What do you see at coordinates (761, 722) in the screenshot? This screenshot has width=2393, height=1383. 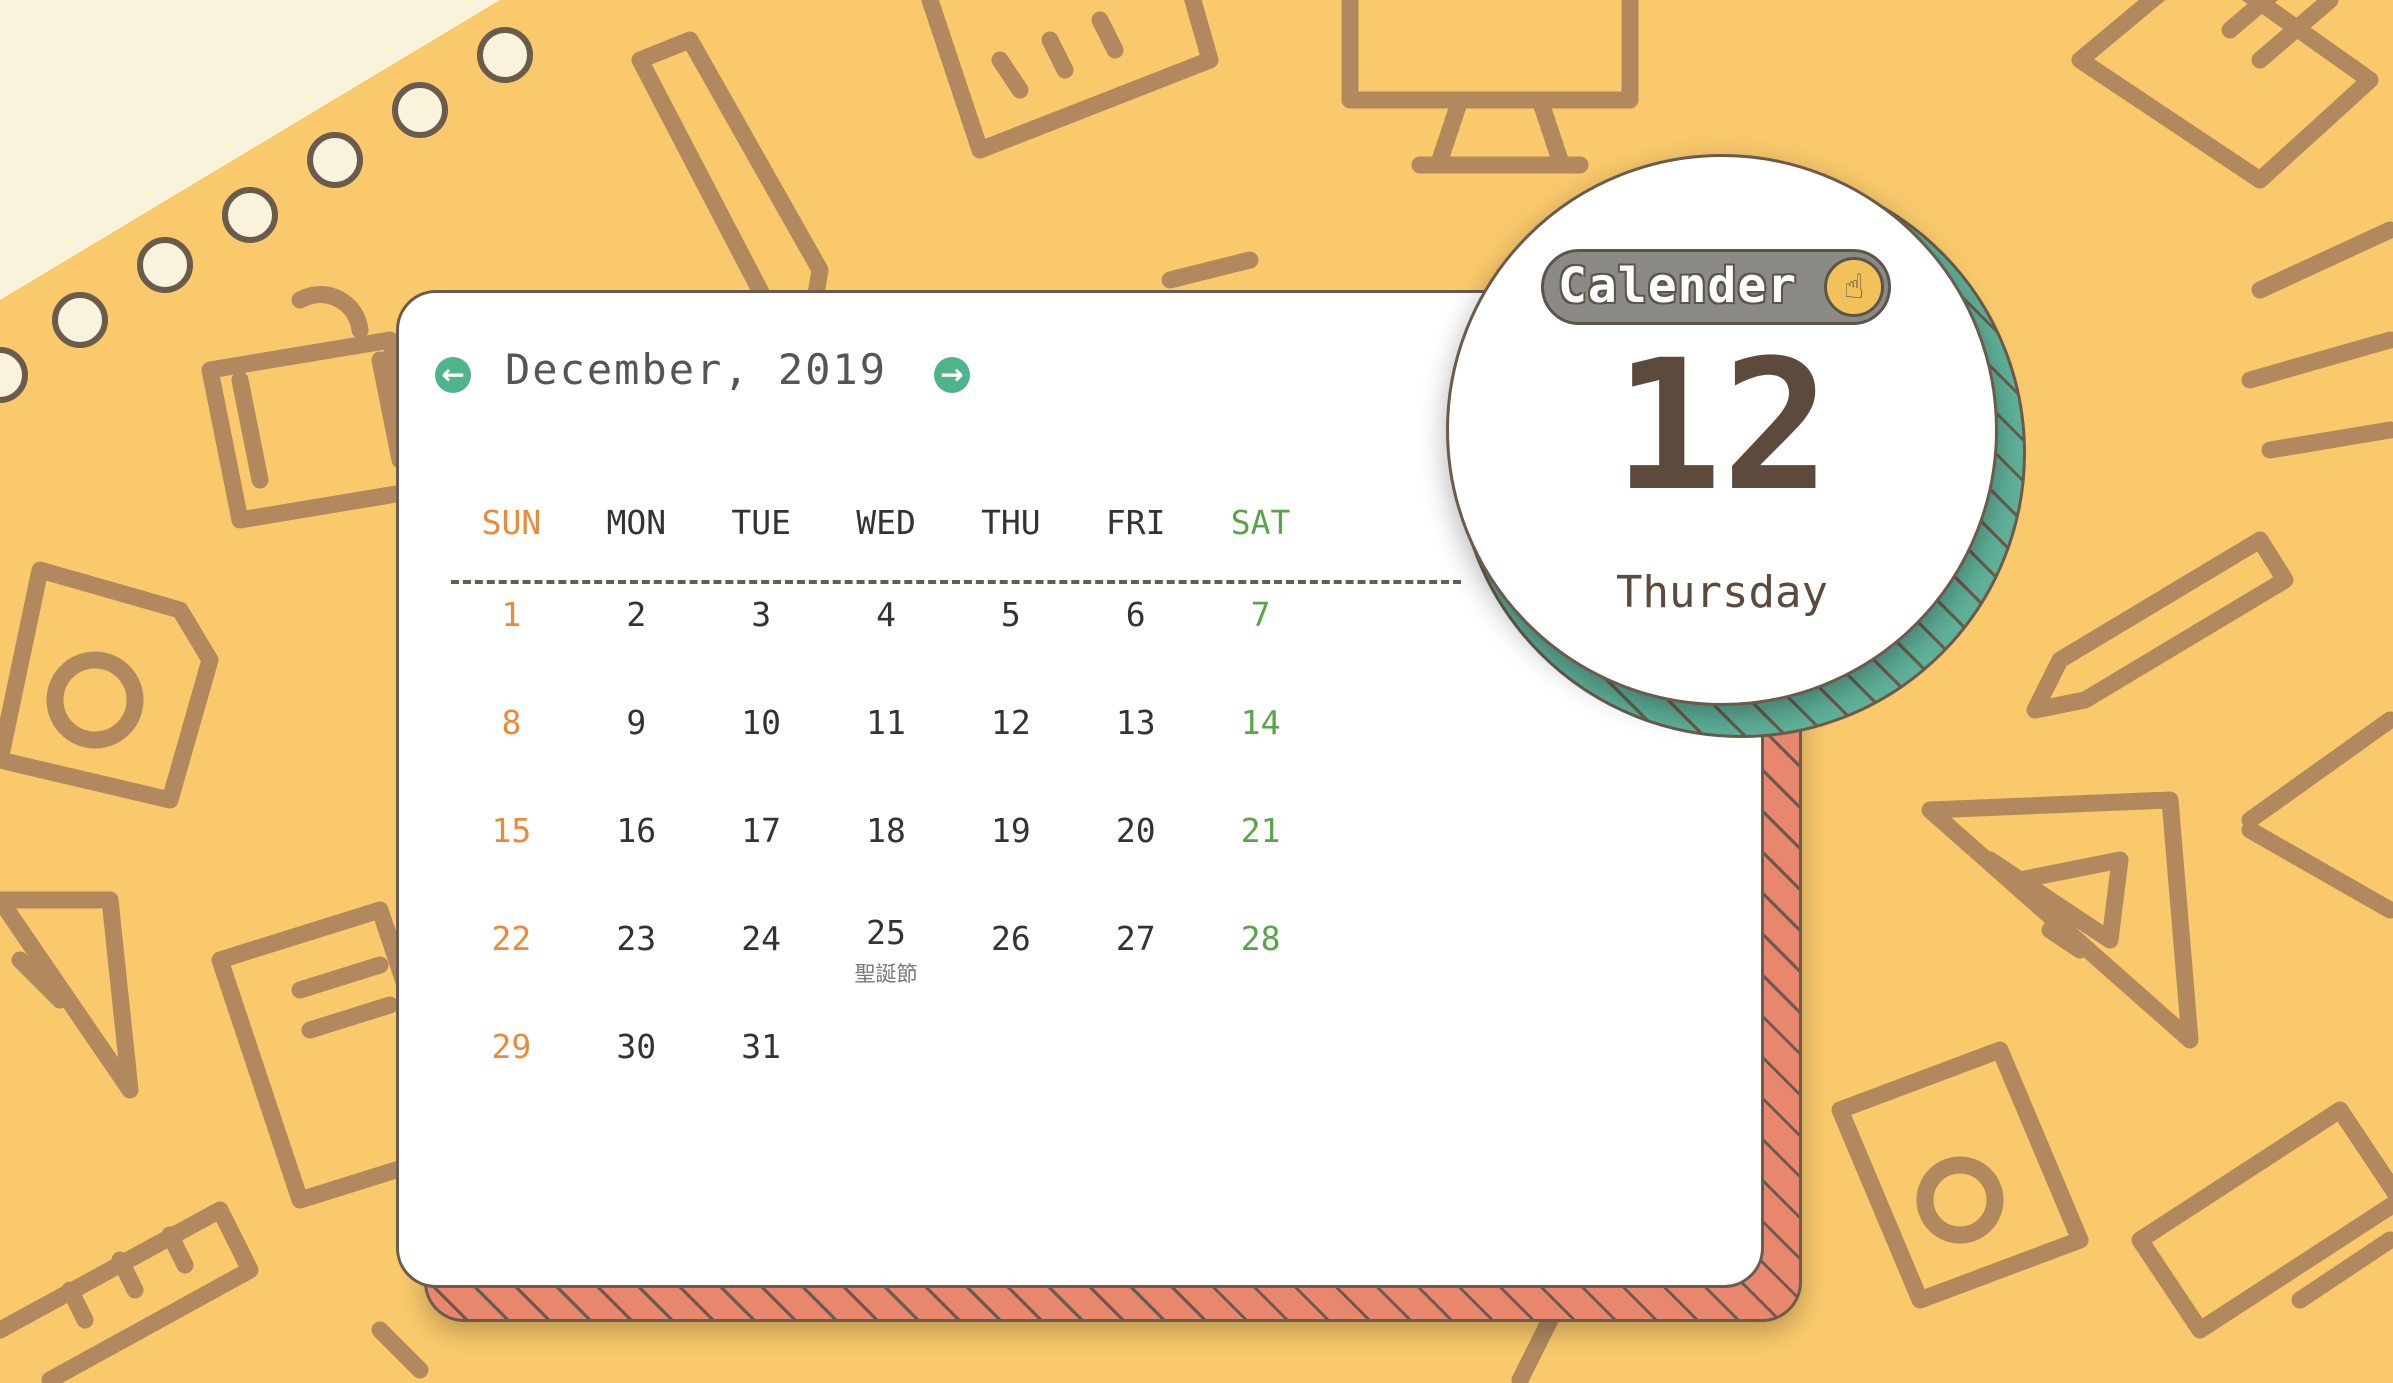 I see `day-number: 10` at bounding box center [761, 722].